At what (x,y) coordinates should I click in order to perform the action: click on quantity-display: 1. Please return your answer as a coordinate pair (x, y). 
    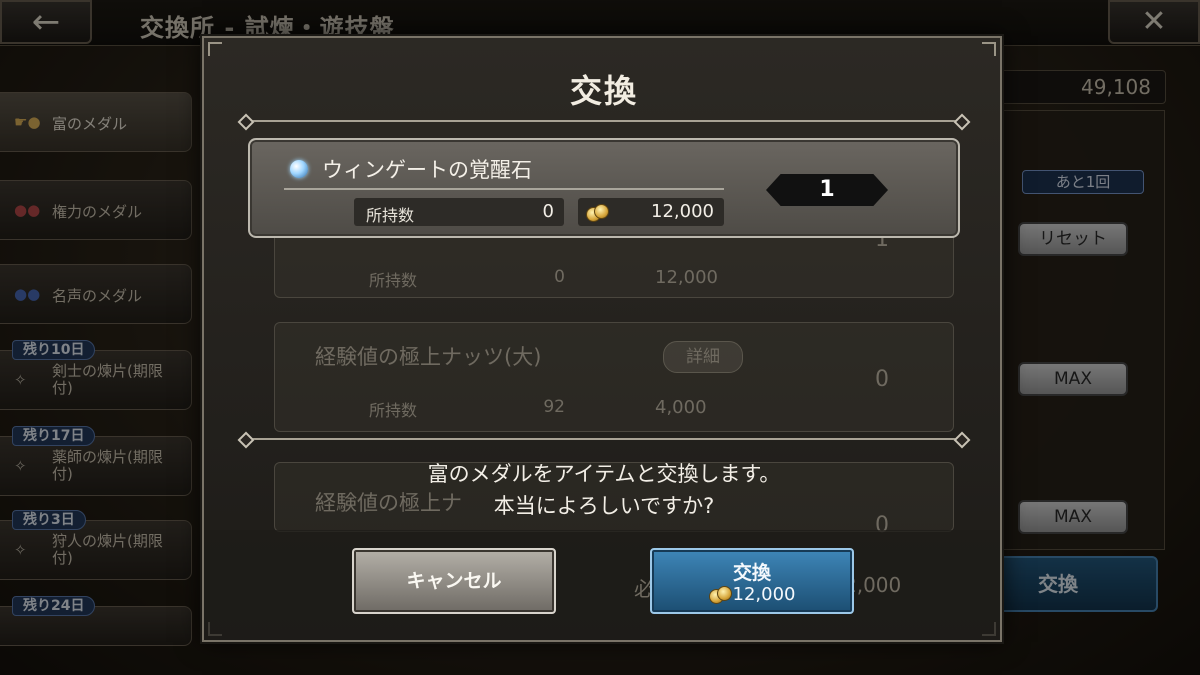
    Looking at the image, I should click on (827, 190).